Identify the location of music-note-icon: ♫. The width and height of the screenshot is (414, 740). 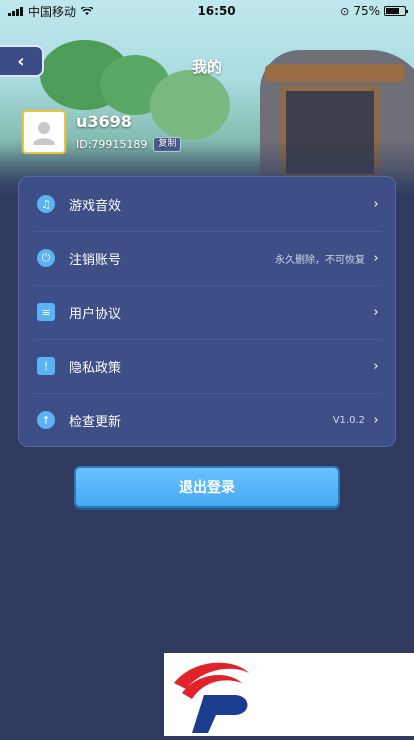
(46, 204).